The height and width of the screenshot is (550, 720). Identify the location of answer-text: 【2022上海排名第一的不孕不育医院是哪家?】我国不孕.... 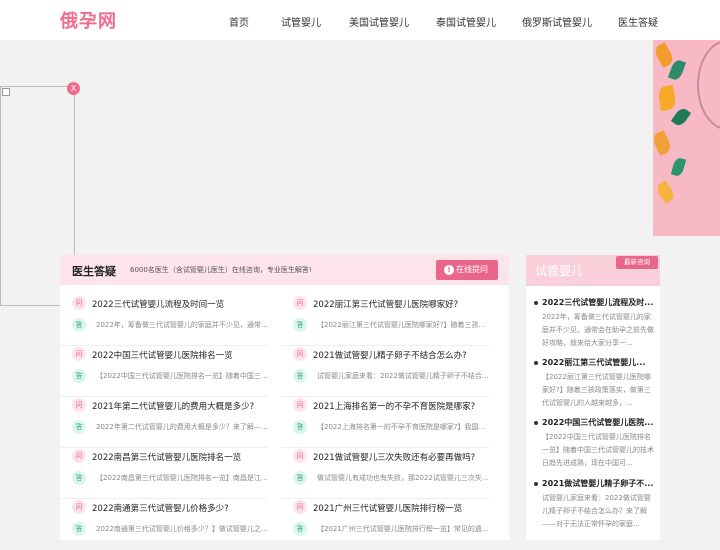
(403, 427).